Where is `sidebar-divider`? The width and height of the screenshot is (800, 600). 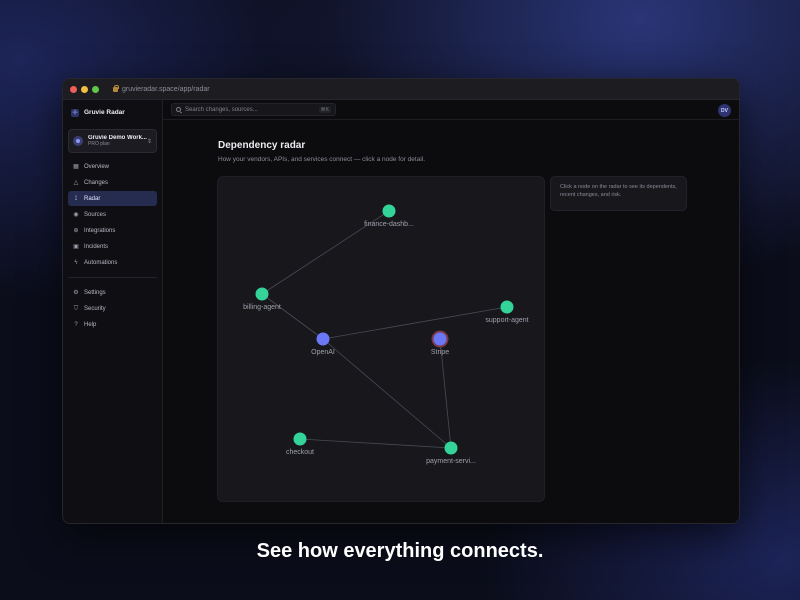
sidebar-divider is located at coordinates (112, 277).